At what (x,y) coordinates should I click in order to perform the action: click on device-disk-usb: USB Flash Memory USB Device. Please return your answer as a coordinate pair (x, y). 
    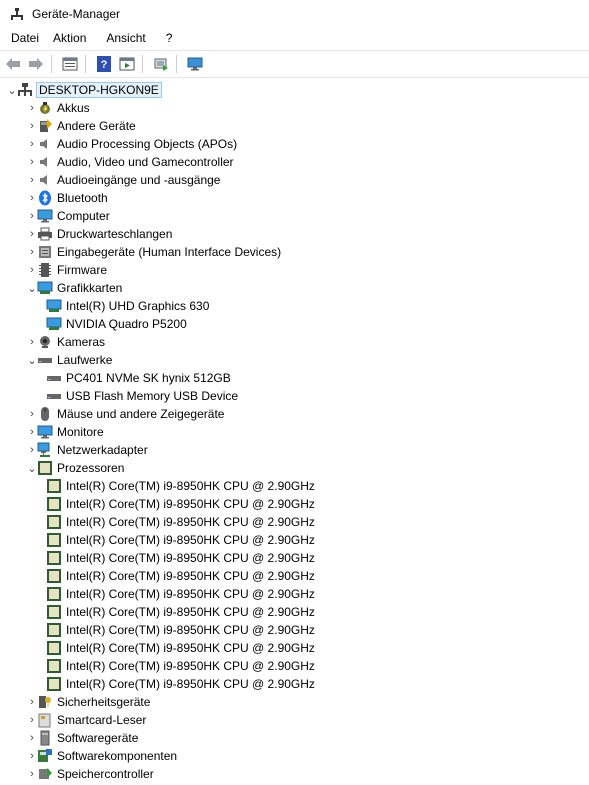
    Looking at the image, I should click on (294, 396).